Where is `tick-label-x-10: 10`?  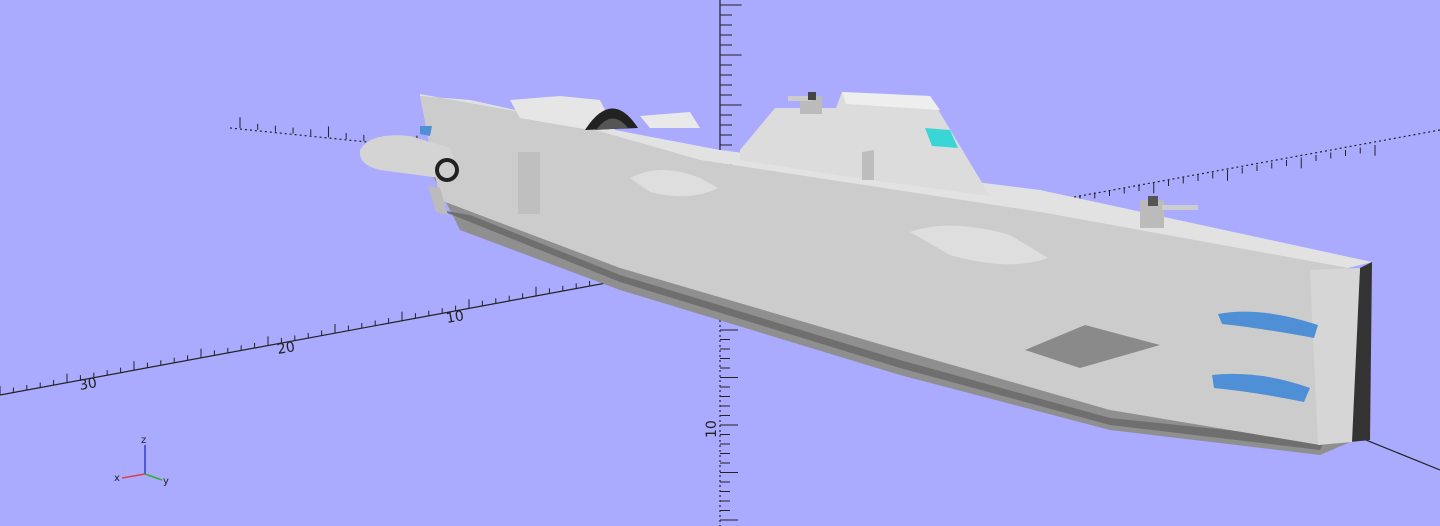
tick-label-x-10: 10 is located at coordinates (455, 317).